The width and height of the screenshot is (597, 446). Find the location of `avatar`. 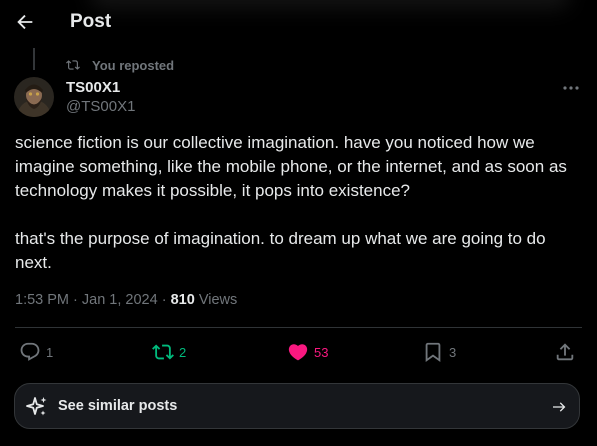

avatar is located at coordinates (34, 97).